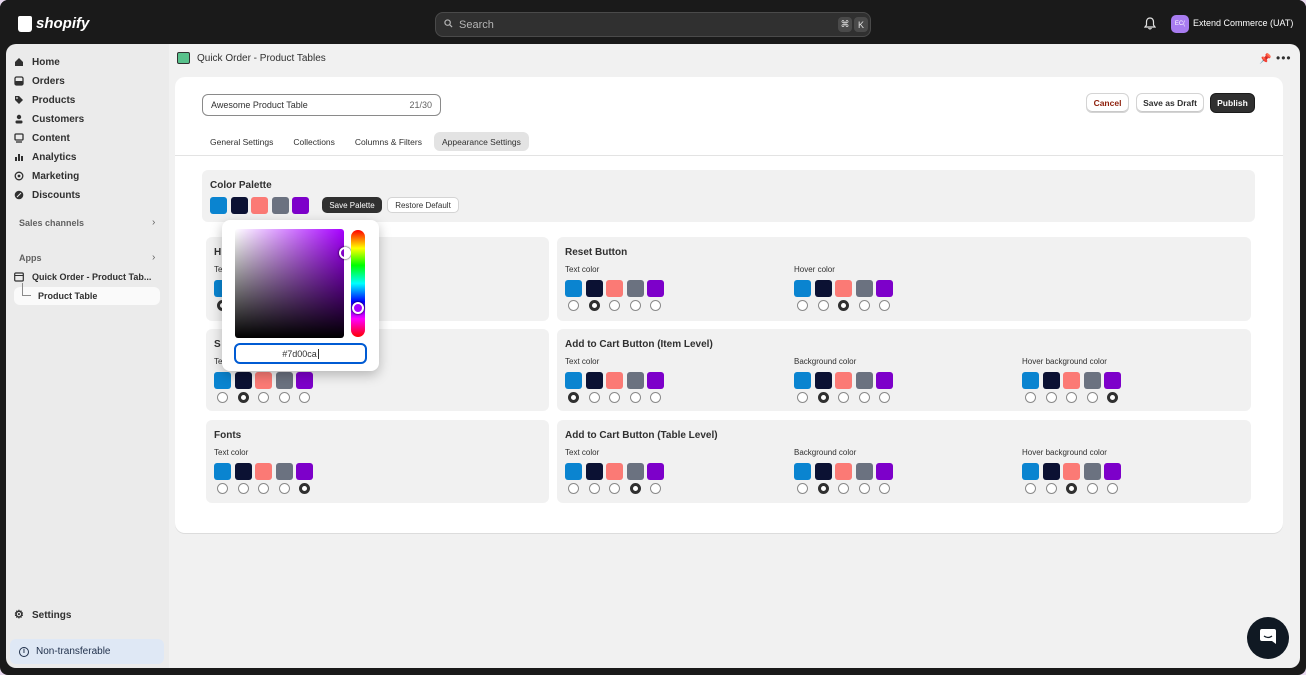 This screenshot has width=1306, height=675. I want to click on shopify-logo: shopify, so click(53, 23).